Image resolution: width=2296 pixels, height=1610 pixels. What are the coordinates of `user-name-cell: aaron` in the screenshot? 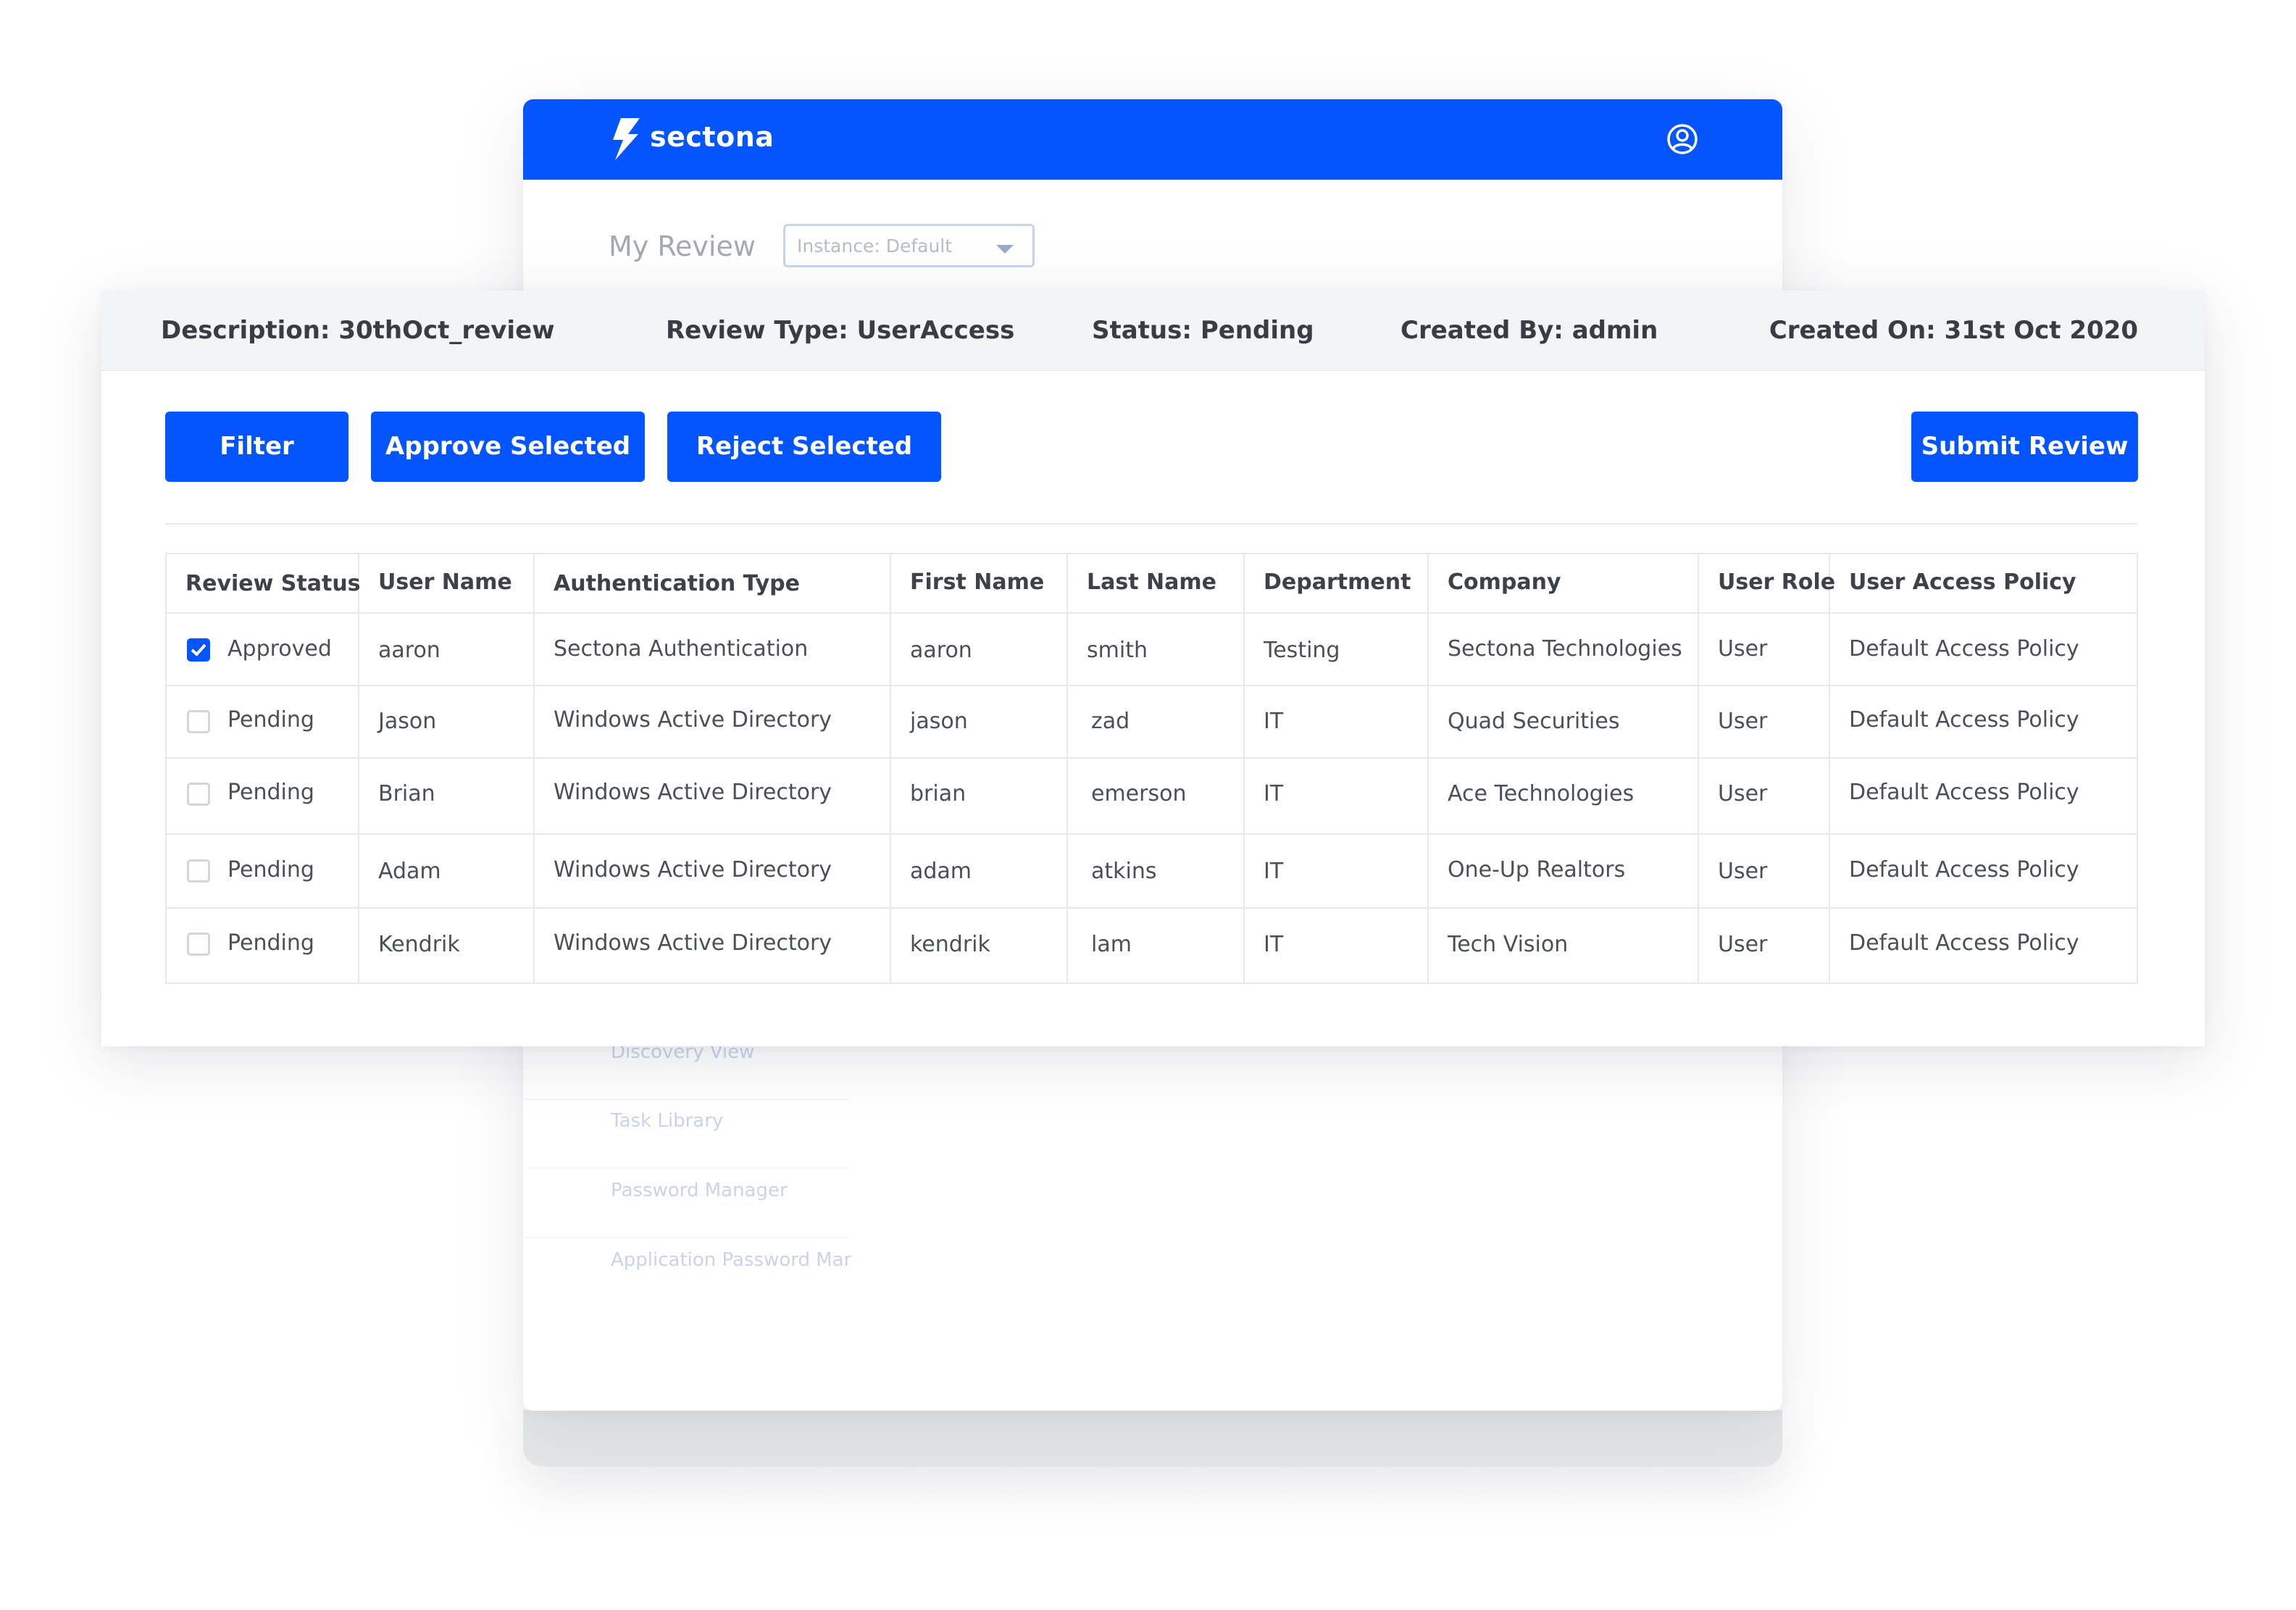 It's located at (409, 650).